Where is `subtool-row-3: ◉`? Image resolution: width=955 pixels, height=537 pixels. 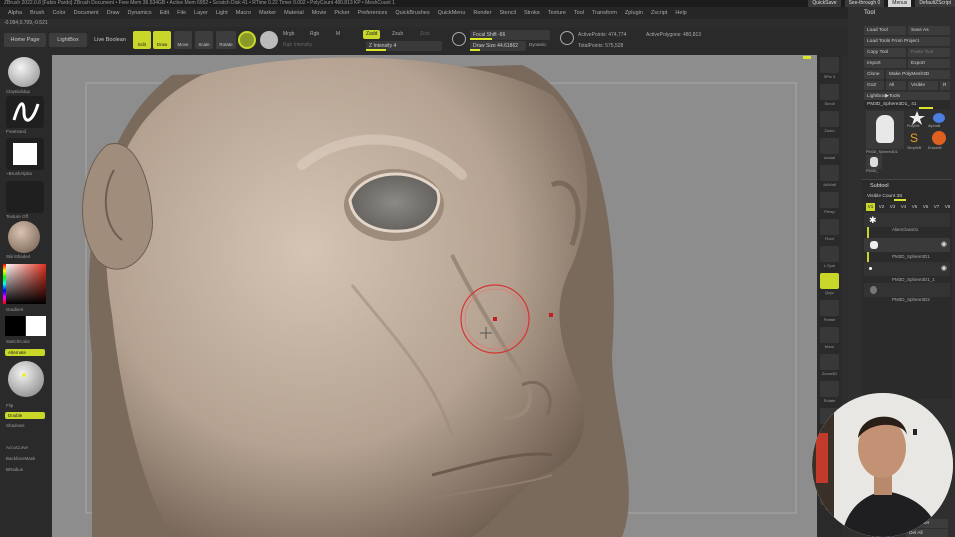
subtool-row-3: ◉ is located at coordinates (907, 269).